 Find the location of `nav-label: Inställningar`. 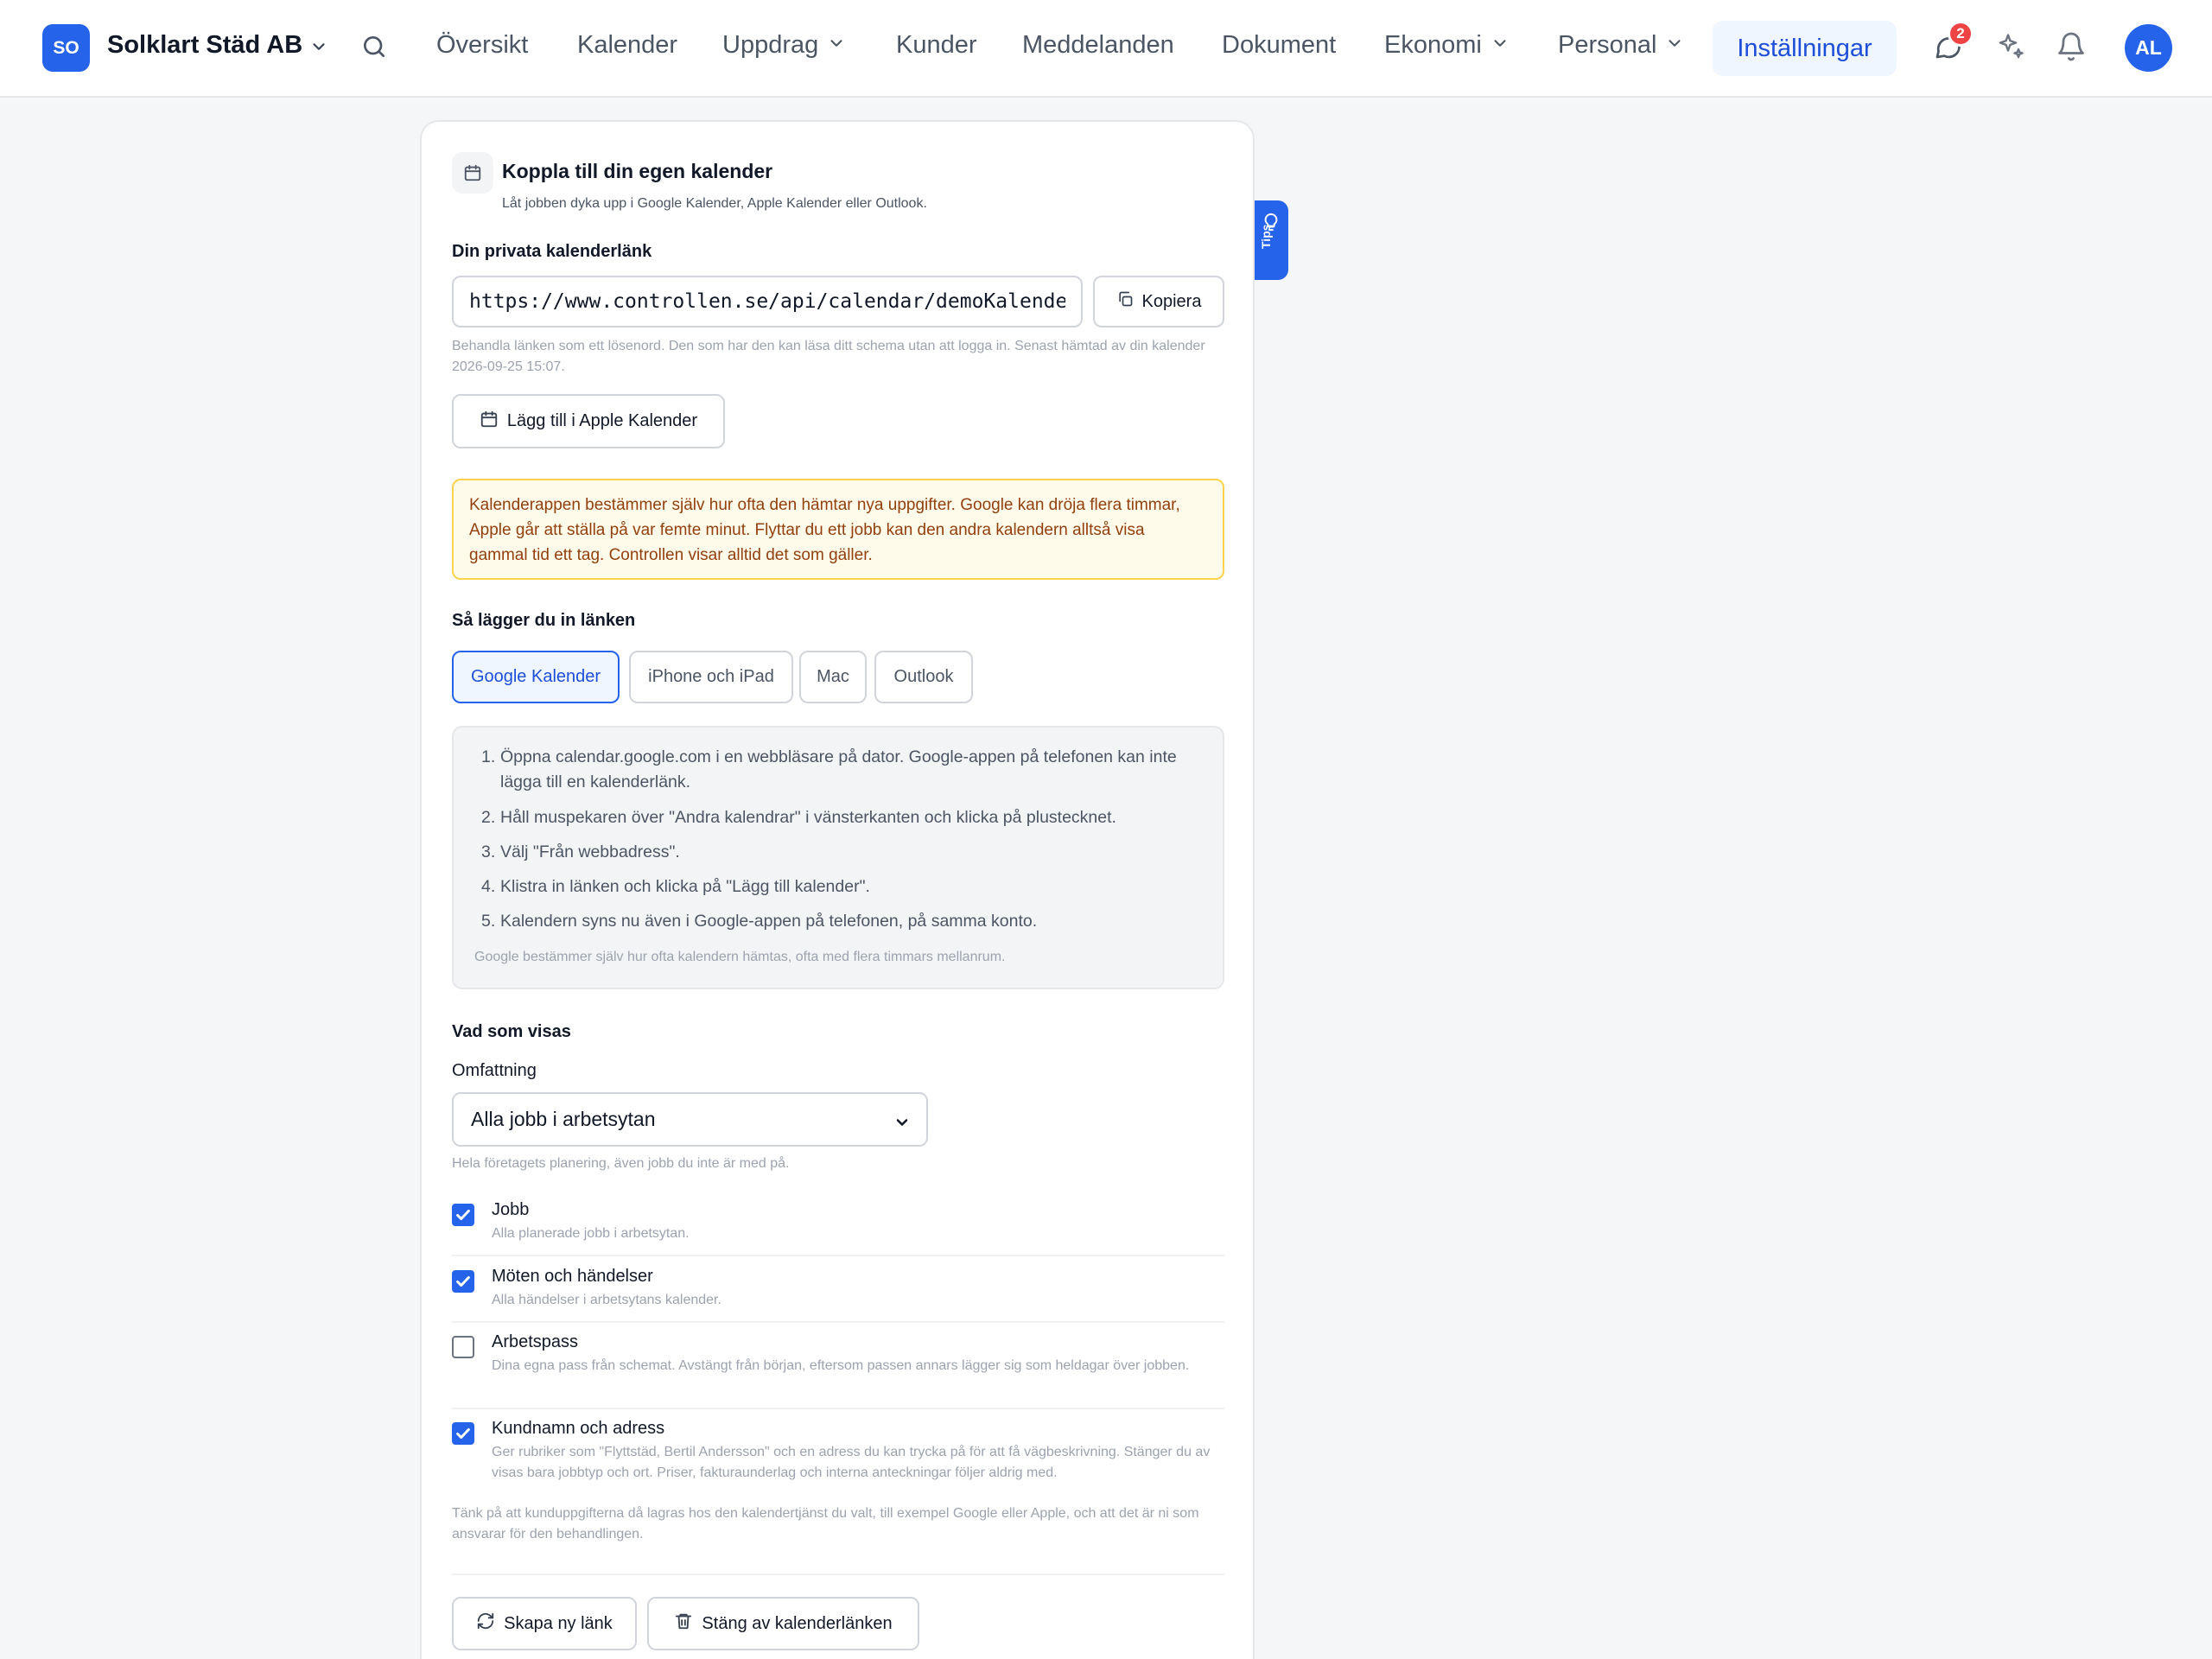

nav-label: Inställningar is located at coordinates (1804, 48).